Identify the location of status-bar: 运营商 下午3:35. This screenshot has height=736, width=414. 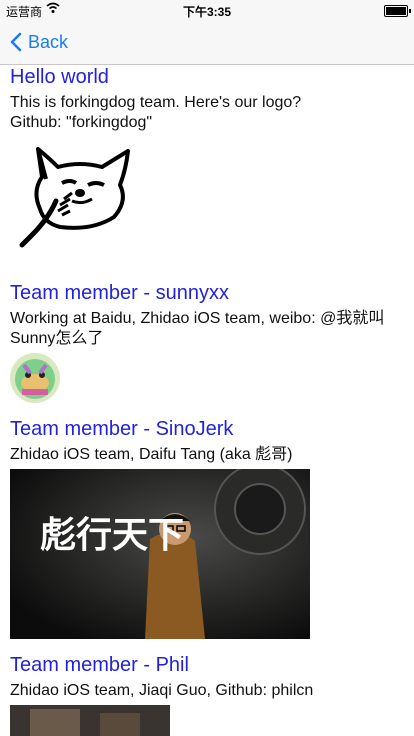
(207, 10).